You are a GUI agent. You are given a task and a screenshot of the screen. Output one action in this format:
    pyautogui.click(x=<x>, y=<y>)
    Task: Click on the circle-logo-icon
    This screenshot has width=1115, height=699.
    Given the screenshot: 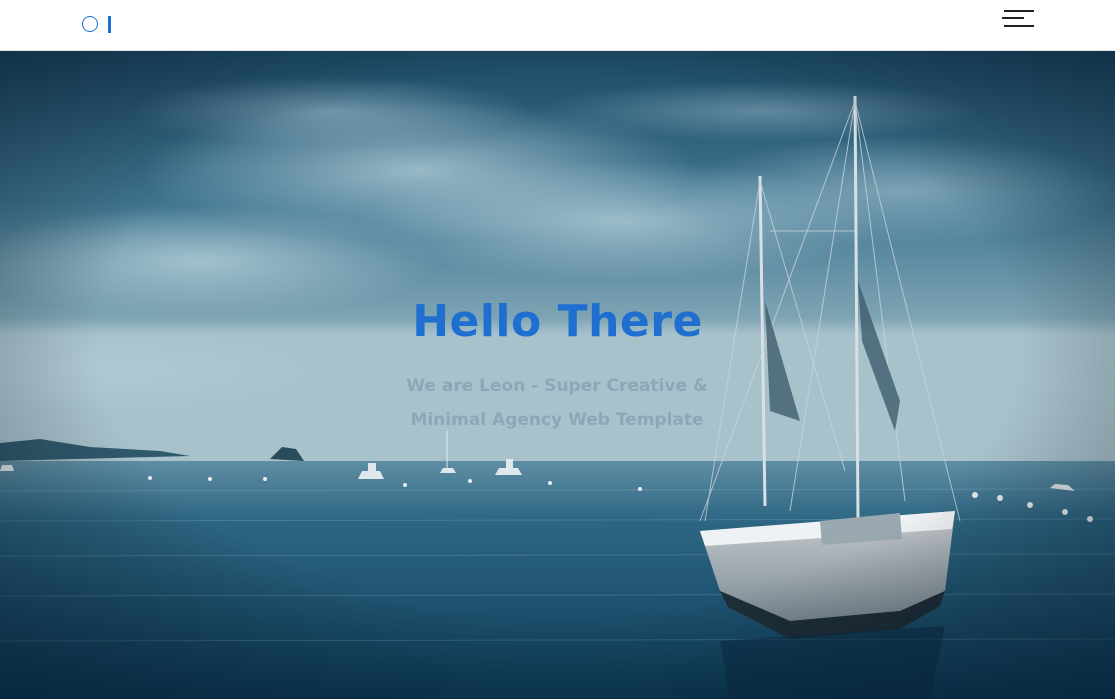 What is the action you would take?
    pyautogui.click(x=90, y=24)
    